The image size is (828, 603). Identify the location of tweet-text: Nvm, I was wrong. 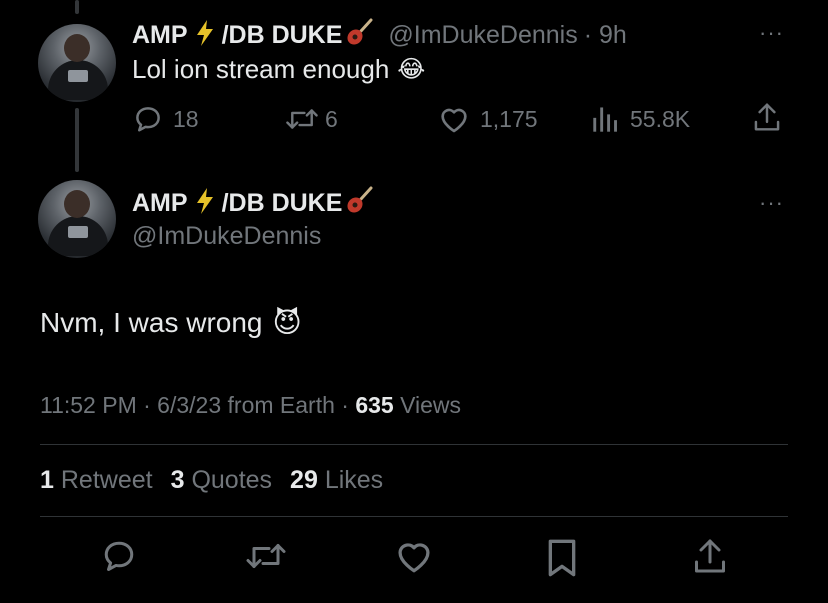
(151, 322).